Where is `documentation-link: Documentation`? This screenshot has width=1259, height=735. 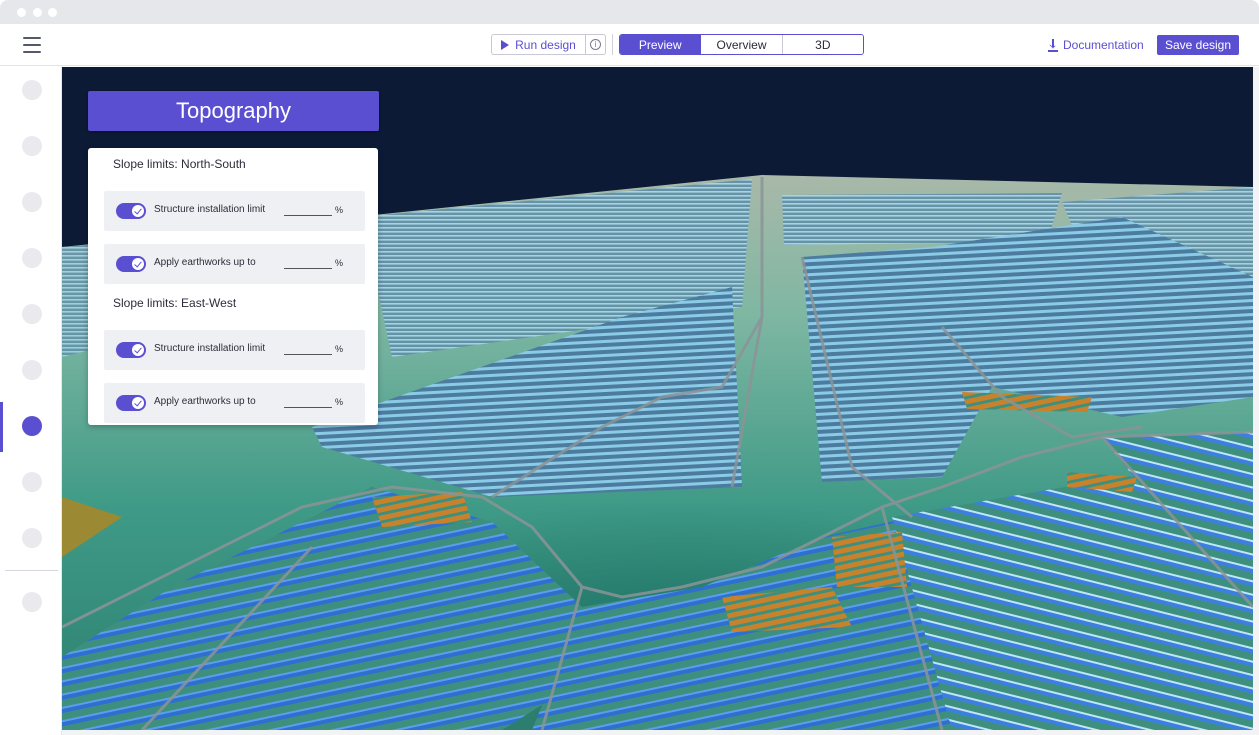
documentation-link: Documentation is located at coordinates (1096, 45).